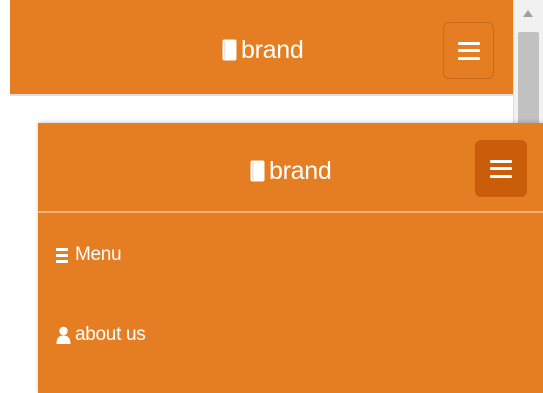  I want to click on navbar-toggle-button-active, so click(501, 168).